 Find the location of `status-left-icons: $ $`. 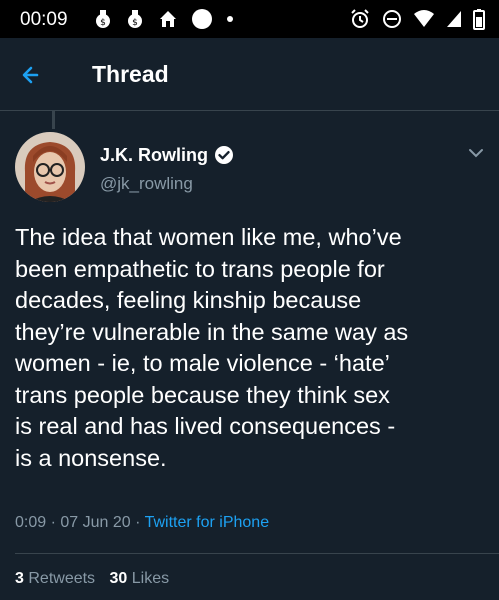

status-left-icons: $ $ is located at coordinates (164, 21).